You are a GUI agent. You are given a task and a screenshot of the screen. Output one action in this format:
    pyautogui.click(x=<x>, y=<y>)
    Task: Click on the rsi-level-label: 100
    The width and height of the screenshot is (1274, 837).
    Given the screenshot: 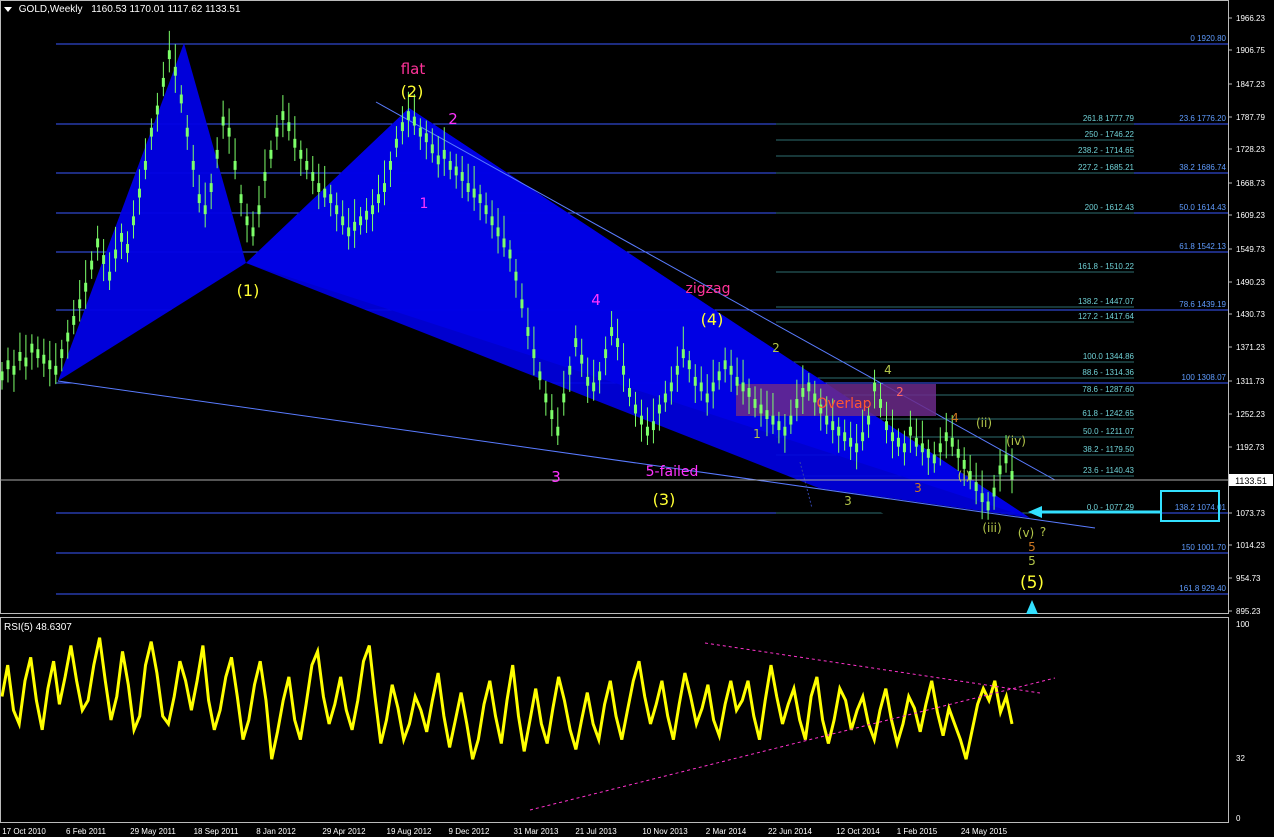 What is the action you would take?
    pyautogui.click(x=1243, y=624)
    